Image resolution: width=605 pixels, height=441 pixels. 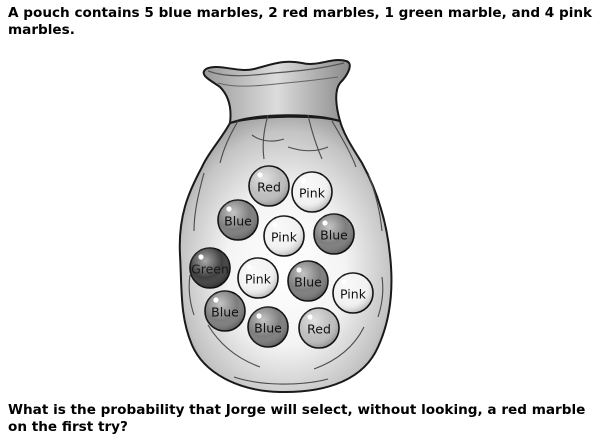 I want to click on marble-label: Green, so click(x=210, y=269).